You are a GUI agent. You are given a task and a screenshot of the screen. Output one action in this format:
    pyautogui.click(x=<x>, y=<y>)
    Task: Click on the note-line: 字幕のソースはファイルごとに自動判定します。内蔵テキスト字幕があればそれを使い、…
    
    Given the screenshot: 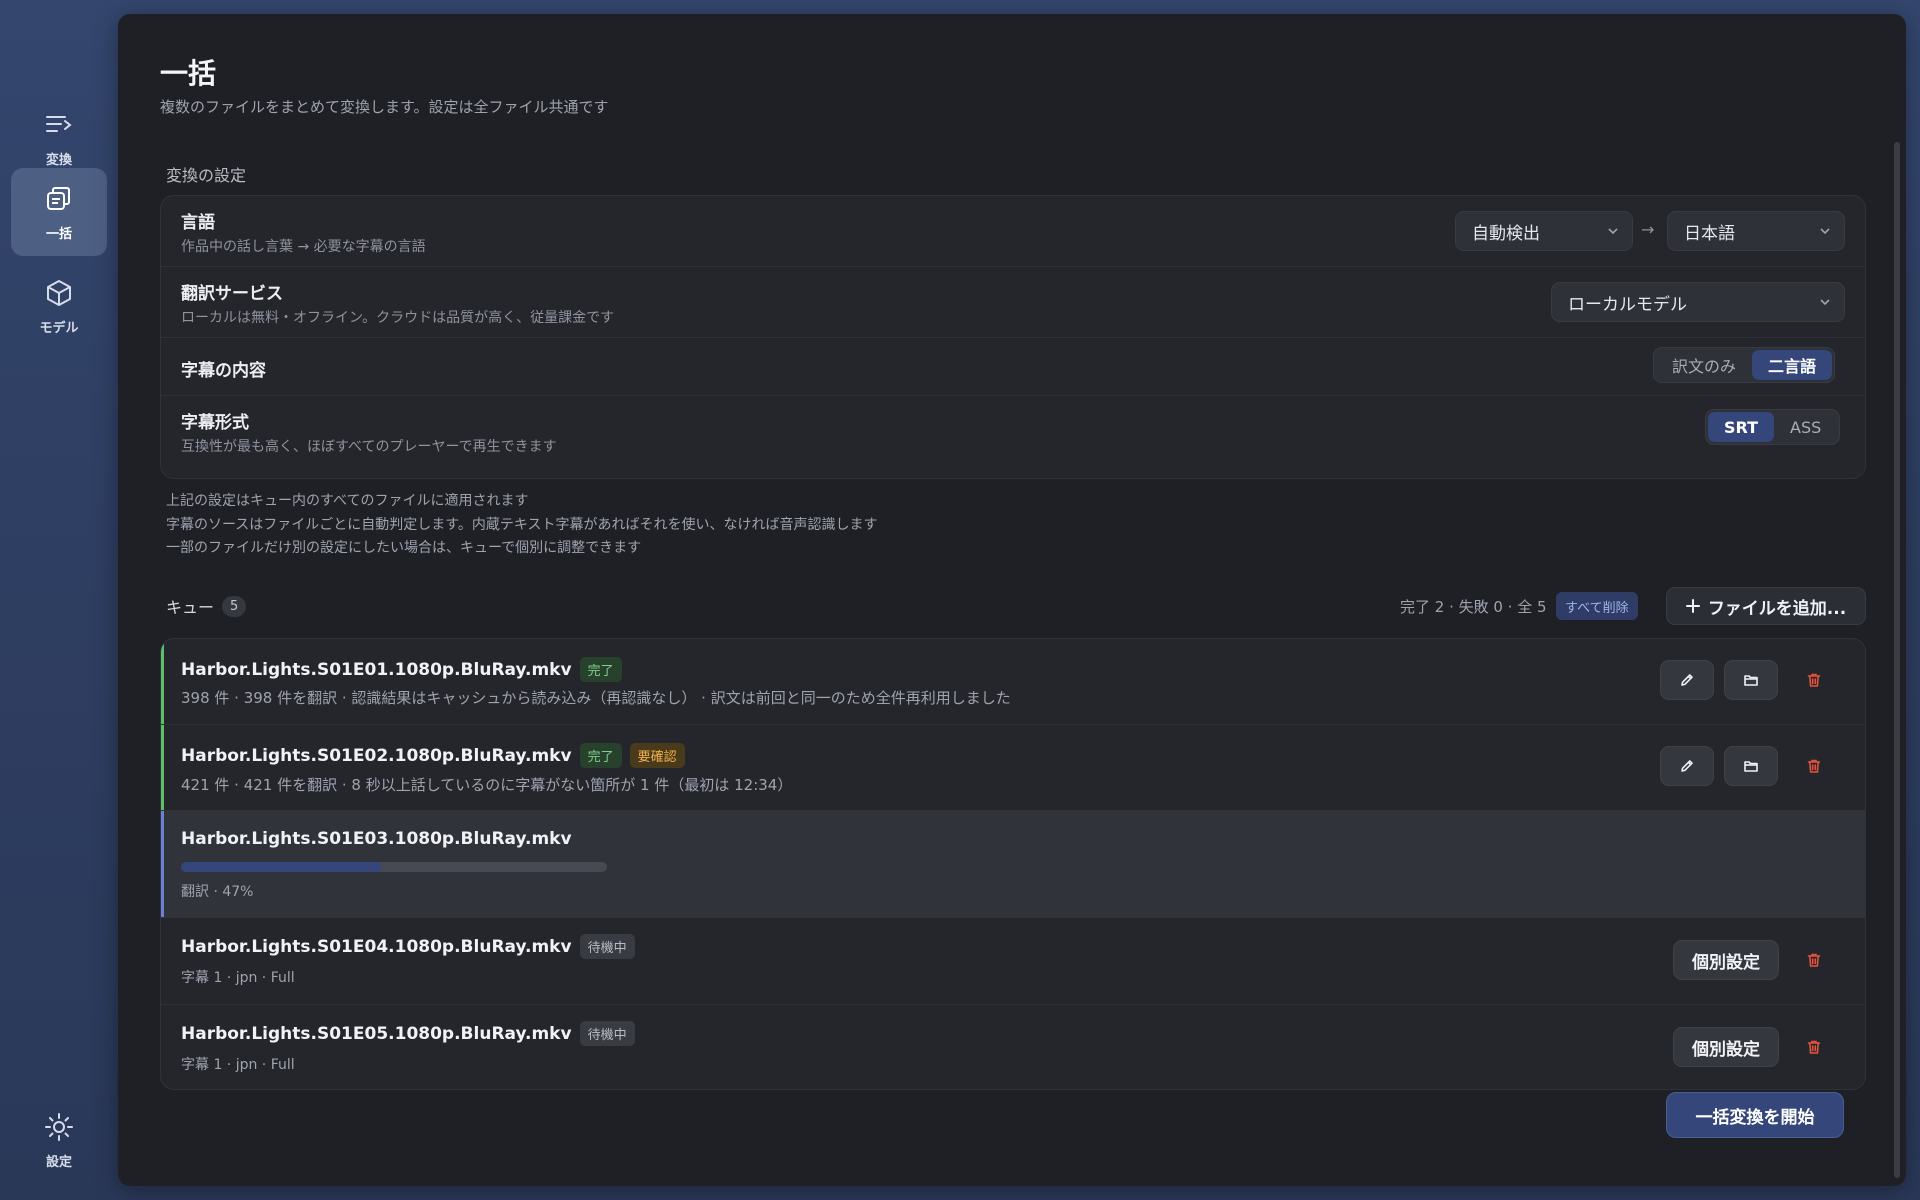 What is the action you would take?
    pyautogui.click(x=522, y=524)
    